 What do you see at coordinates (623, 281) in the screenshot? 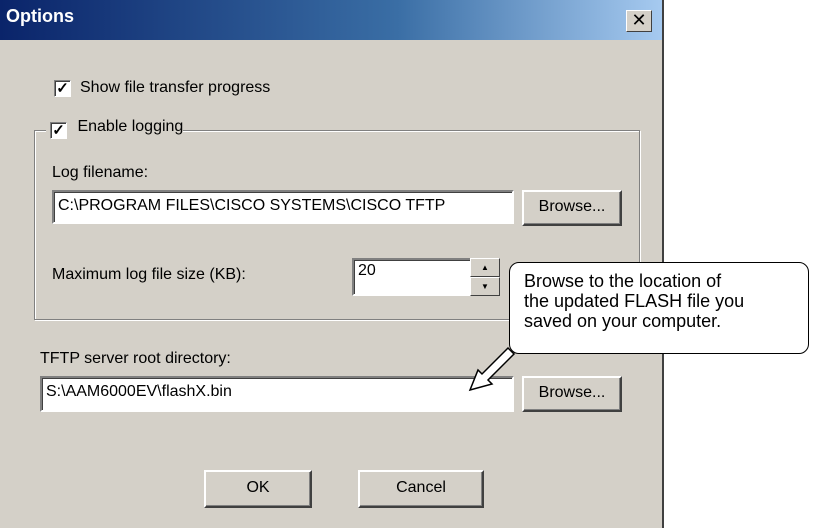
I see `callout-line-1: Browse to the location of` at bounding box center [623, 281].